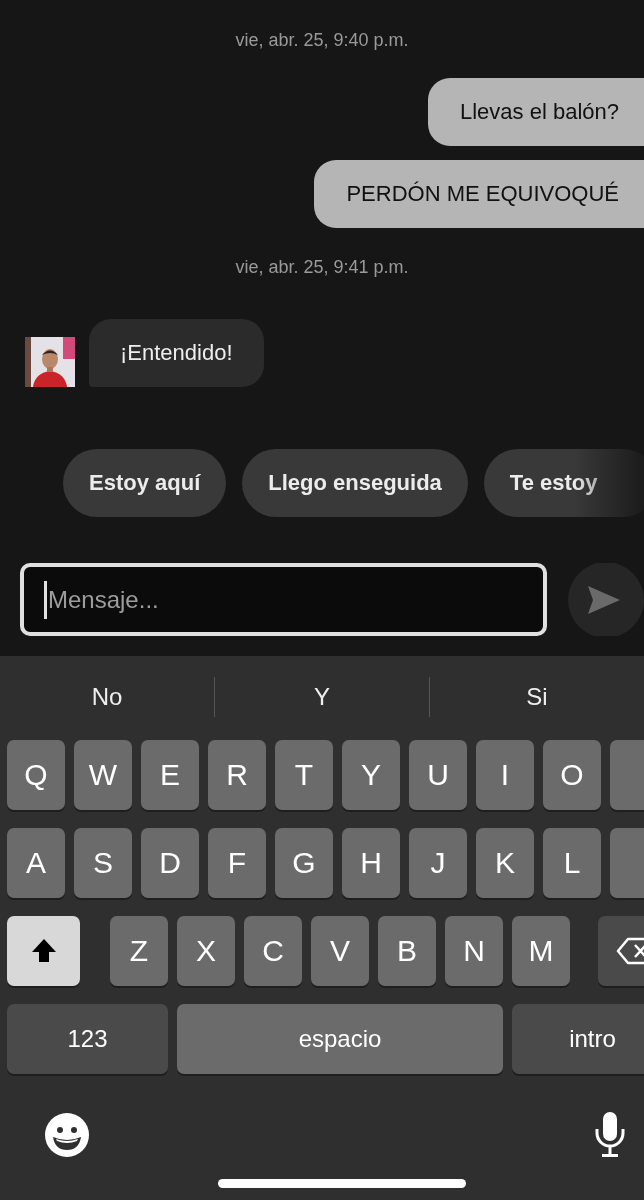 Image resolution: width=644 pixels, height=1200 pixels. I want to click on letter-key: A, so click(36, 863).